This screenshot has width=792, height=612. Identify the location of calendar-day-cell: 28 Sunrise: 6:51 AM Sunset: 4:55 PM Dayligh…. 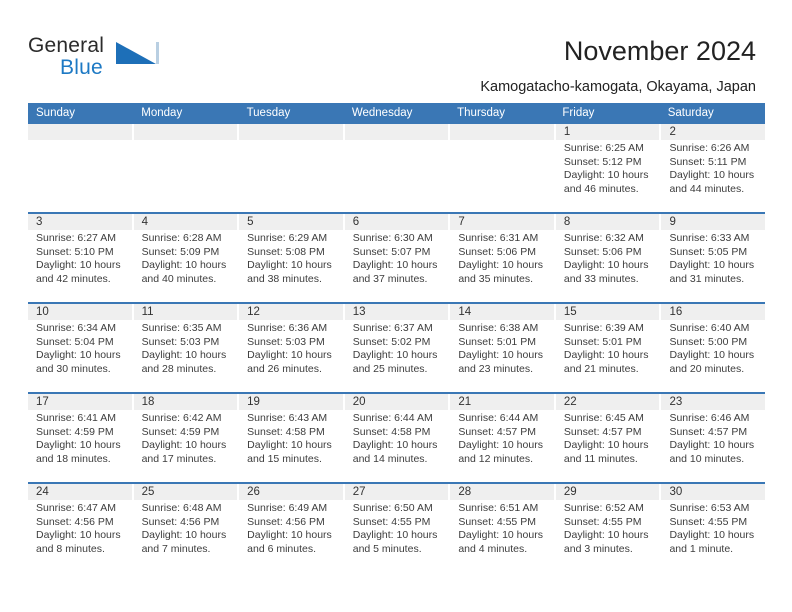
(503, 528).